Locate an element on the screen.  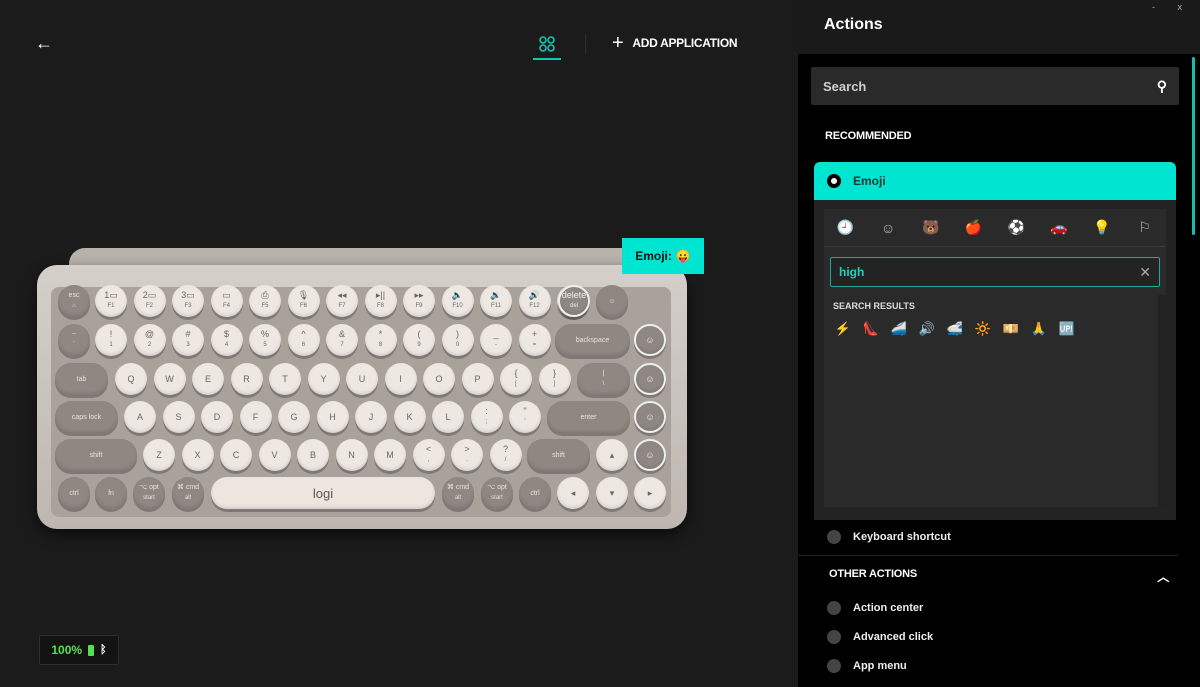
panel-scrollbar is located at coordinates (1193, 146).